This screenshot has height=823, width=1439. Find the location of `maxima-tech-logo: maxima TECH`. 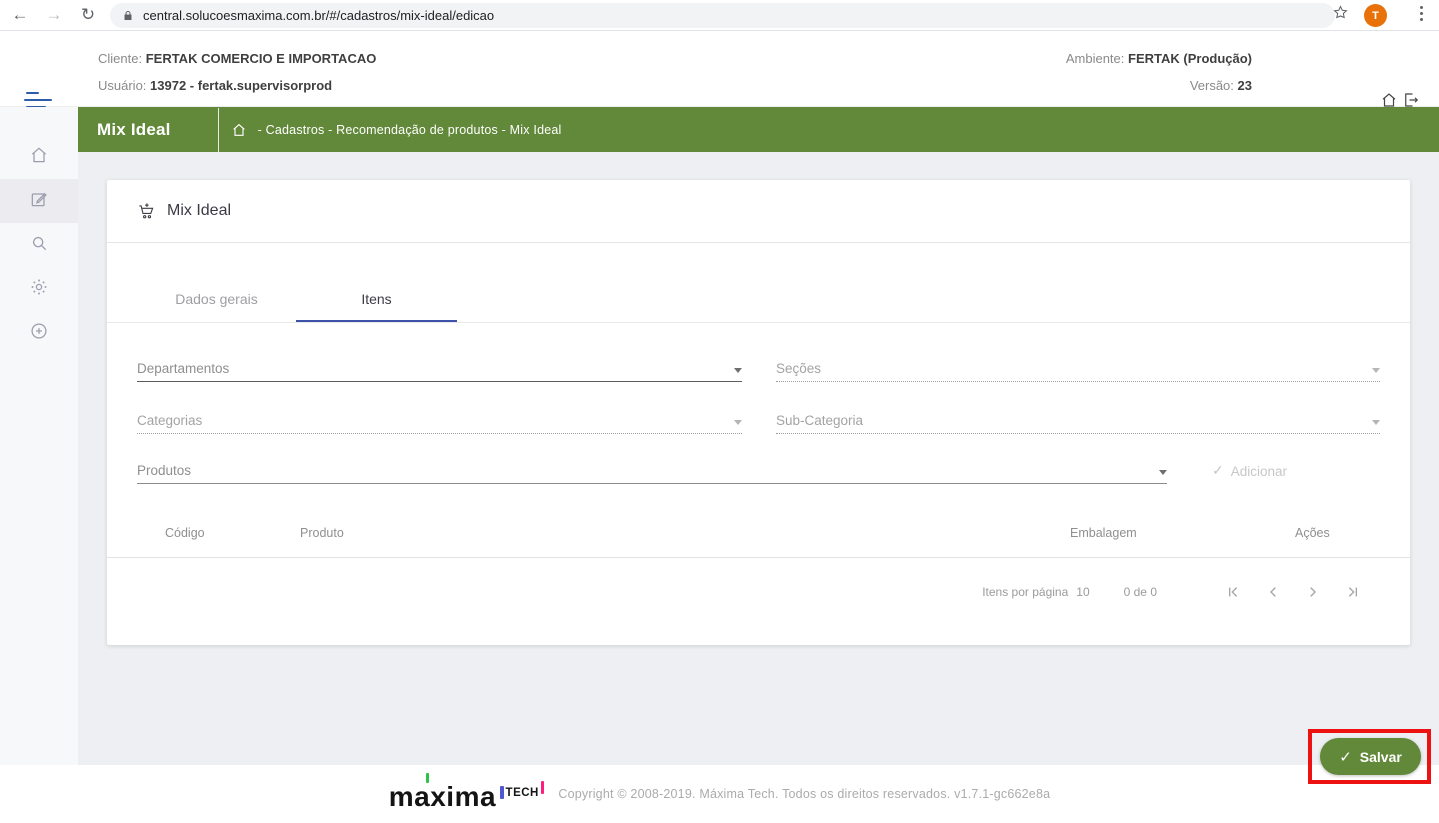

maxima-tech-logo: maxima TECH is located at coordinates (466, 792).